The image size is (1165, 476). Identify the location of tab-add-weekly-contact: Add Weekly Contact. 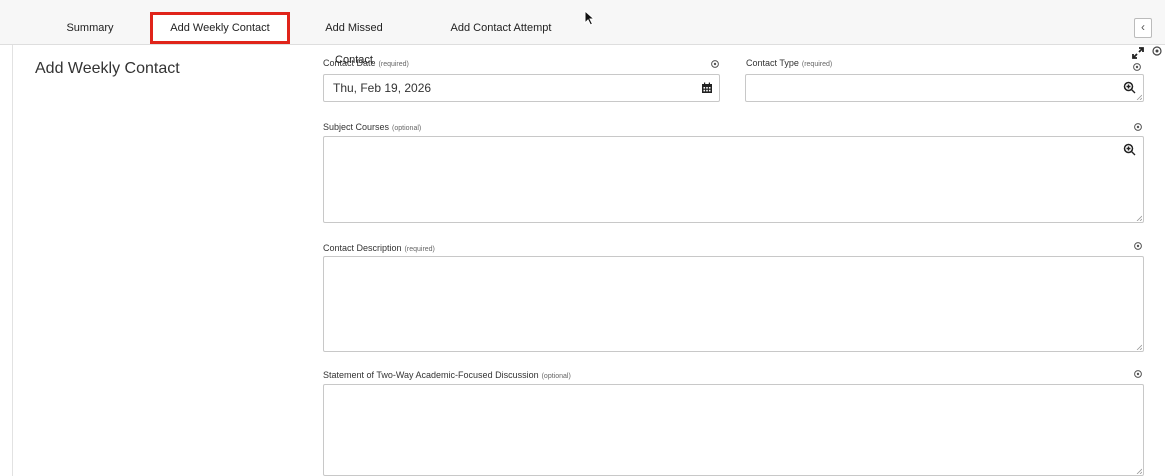
(220, 28).